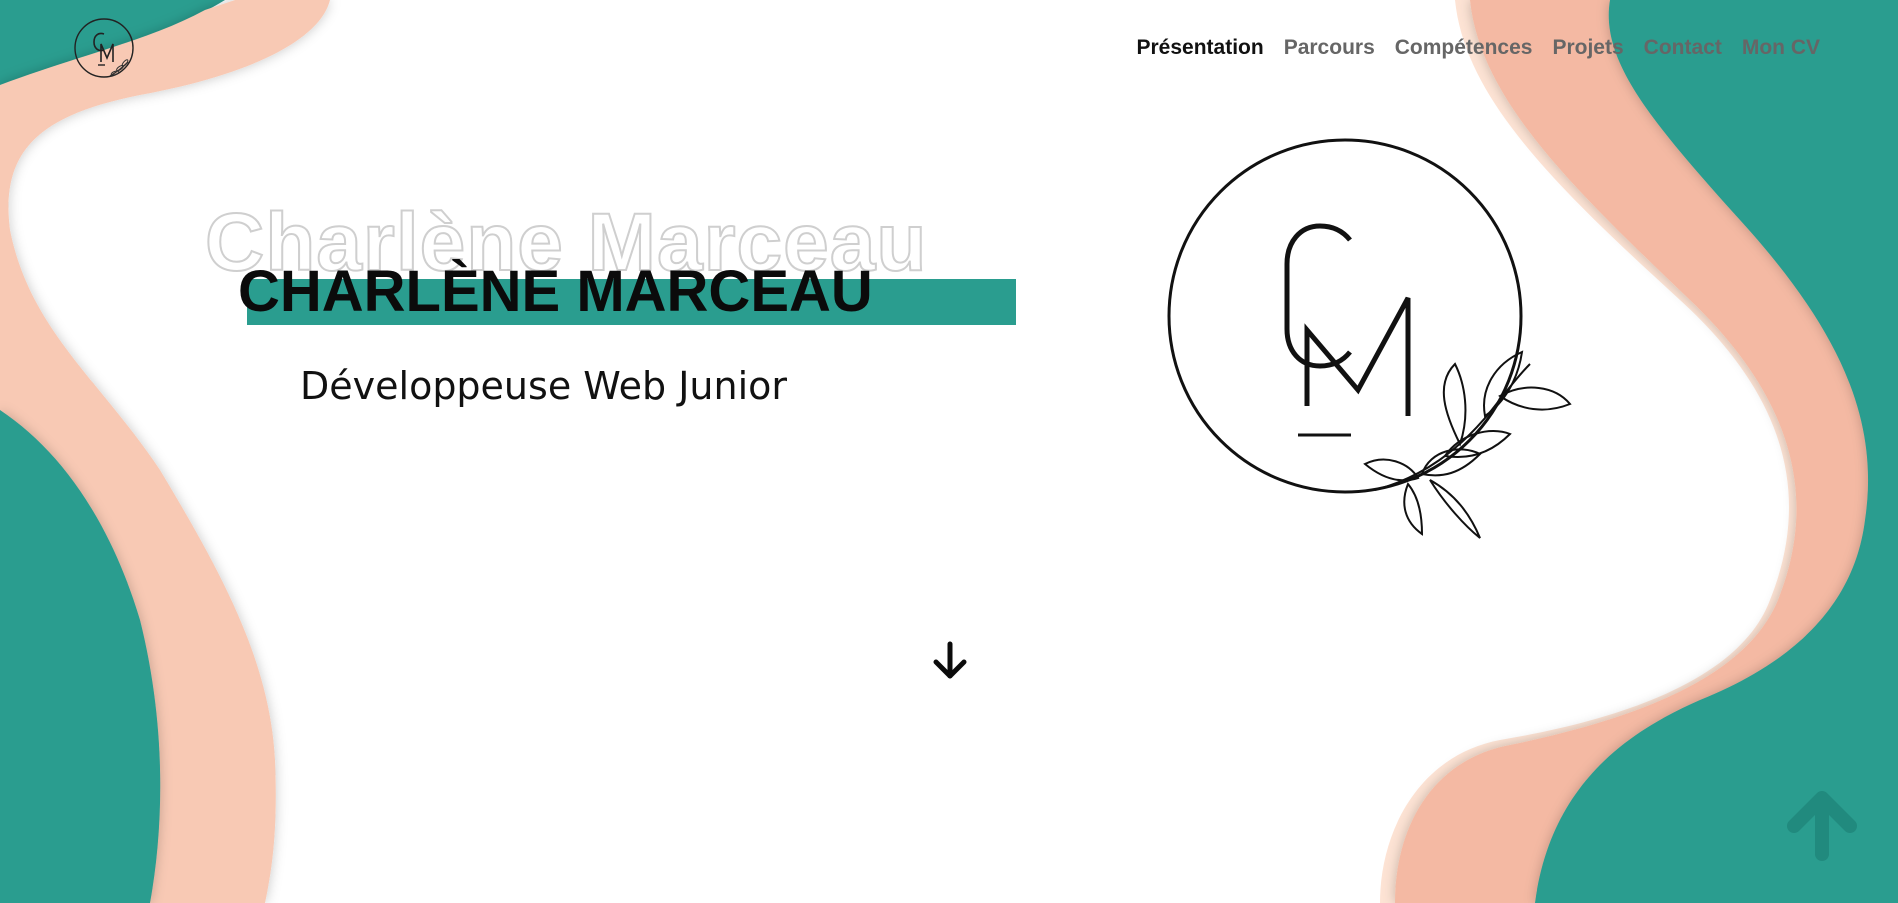 This screenshot has height=903, width=1898. Describe the element at coordinates (1369, 338) in the screenshot. I see `monogram-logo` at that location.